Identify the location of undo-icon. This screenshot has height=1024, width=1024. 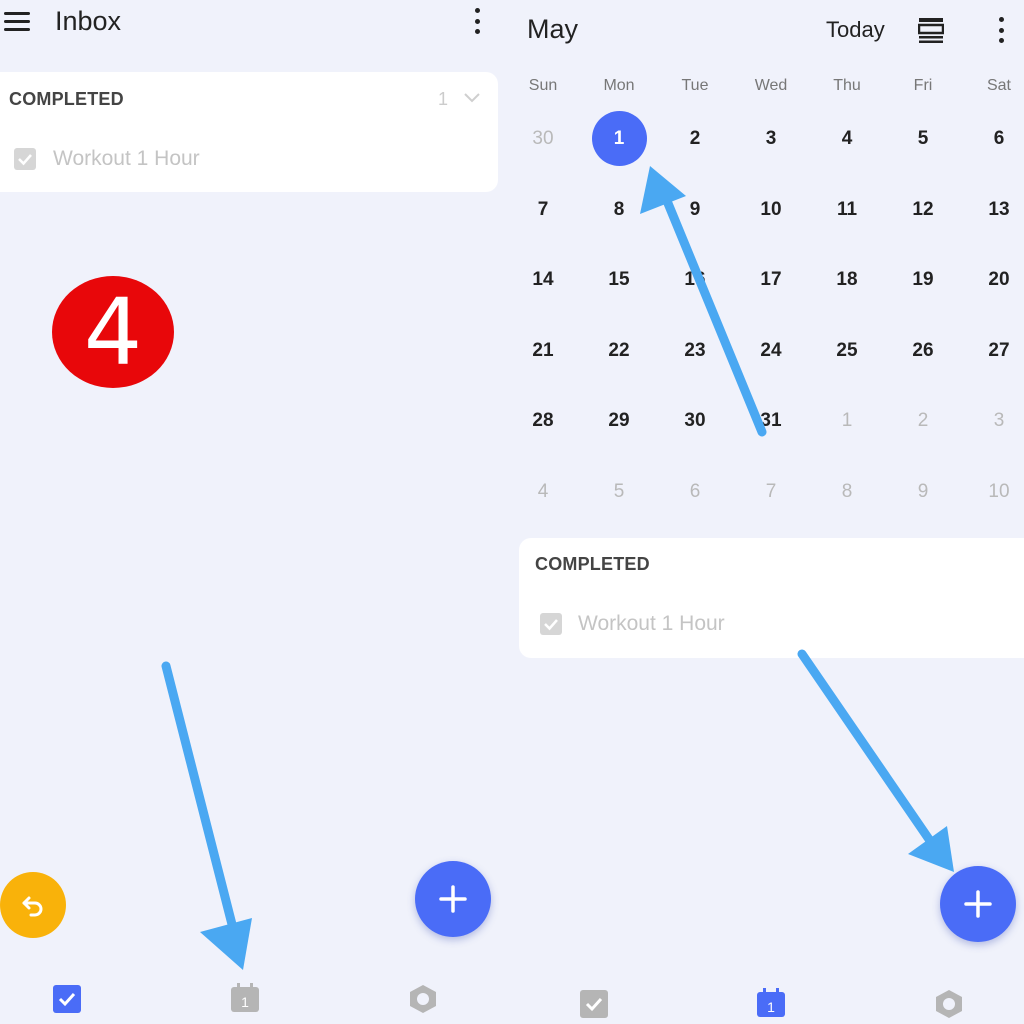
(32, 906).